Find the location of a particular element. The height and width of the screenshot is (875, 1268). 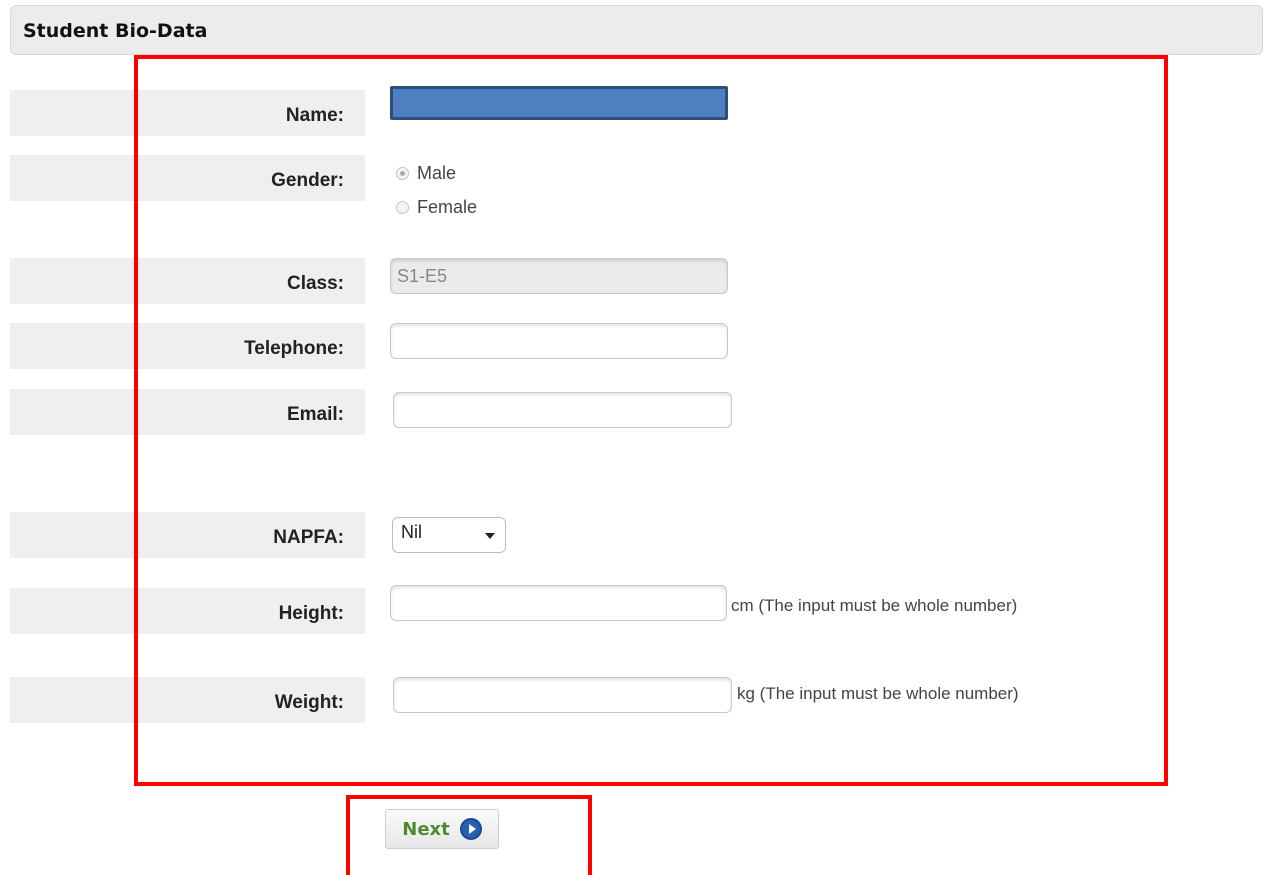

play-circle-icon is located at coordinates (470, 829).